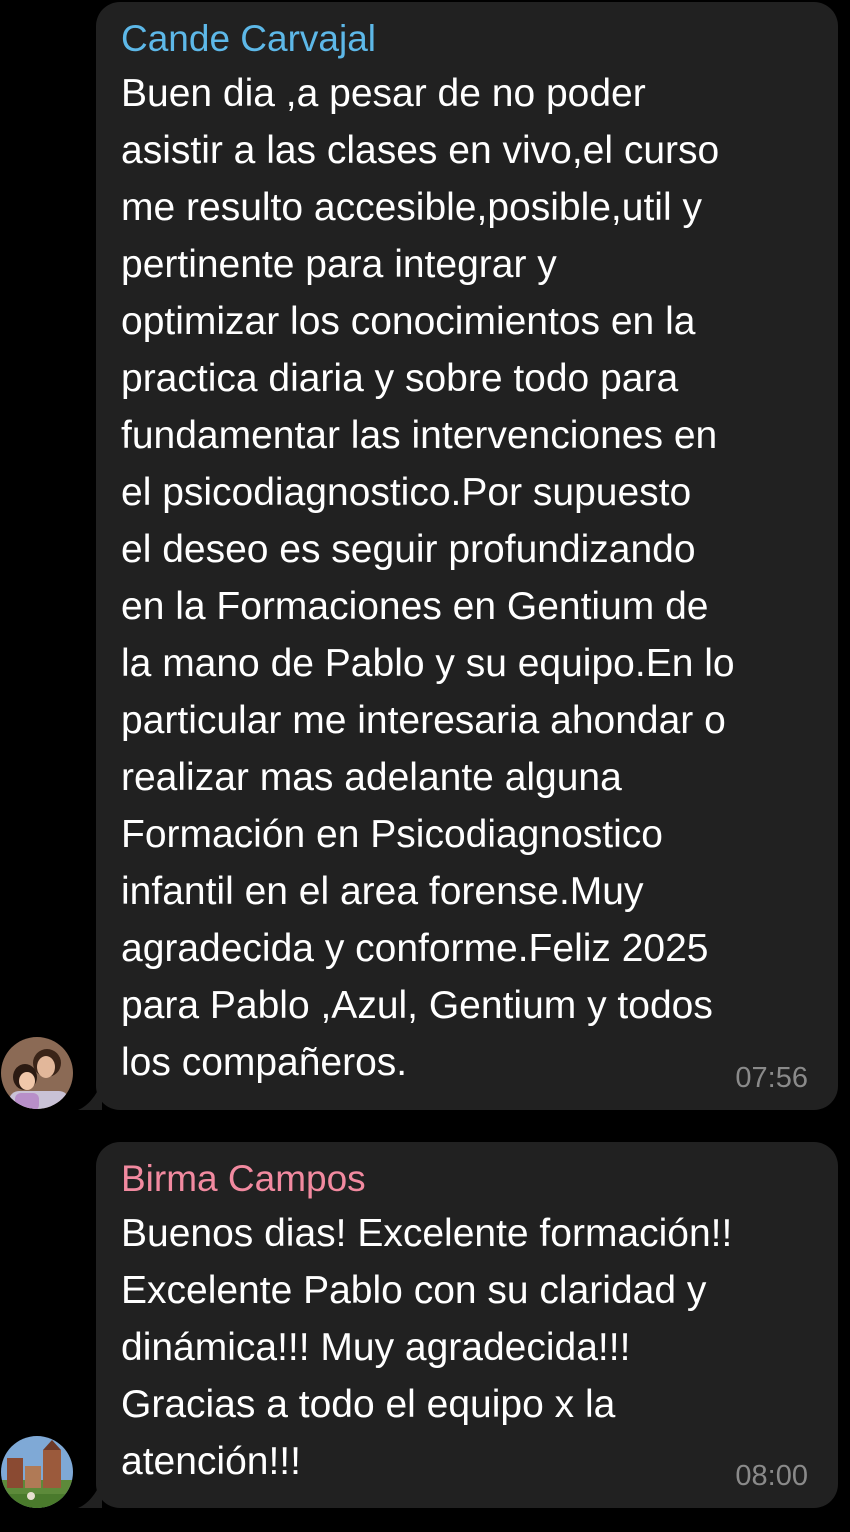  What do you see at coordinates (771, 1476) in the screenshot?
I see `message-time: 08:00` at bounding box center [771, 1476].